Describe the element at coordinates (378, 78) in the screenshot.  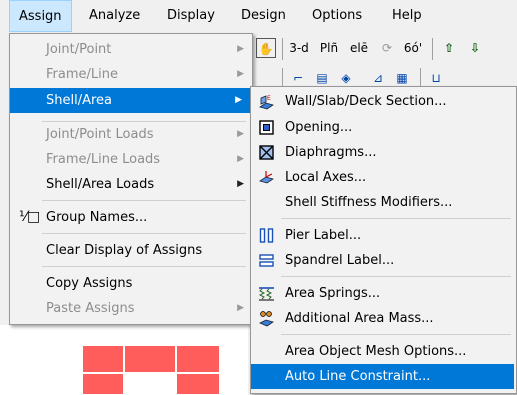
I see `draw-icon: ⊿` at that location.